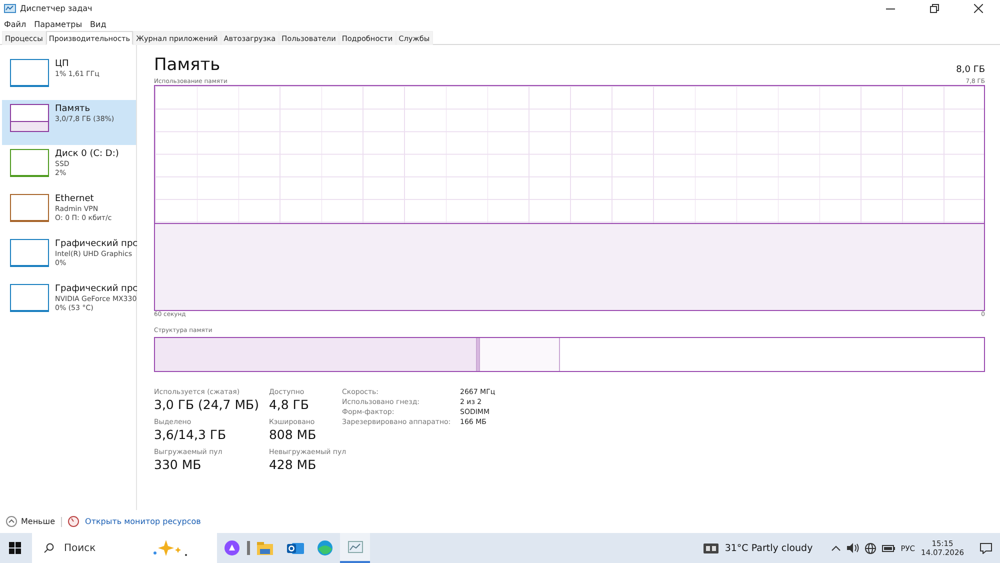  I want to click on stat-value: 3,6/14,3 ГБ, so click(191, 434).